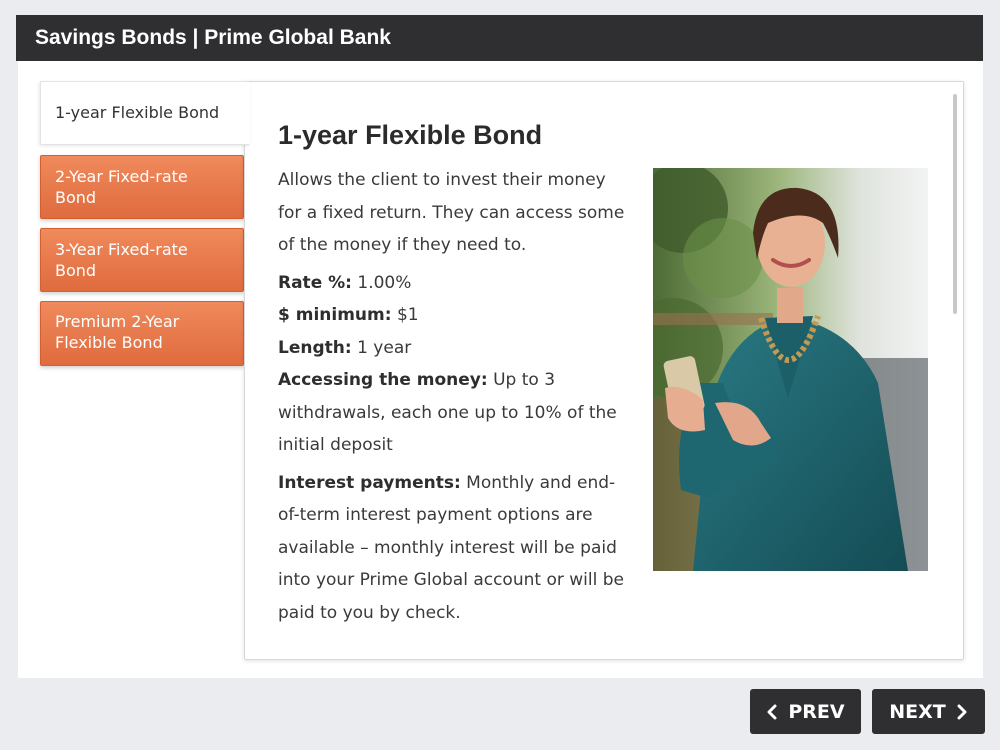 The image size is (1000, 750). Describe the element at coordinates (917, 711) in the screenshot. I see `next-label: NEXT` at that location.